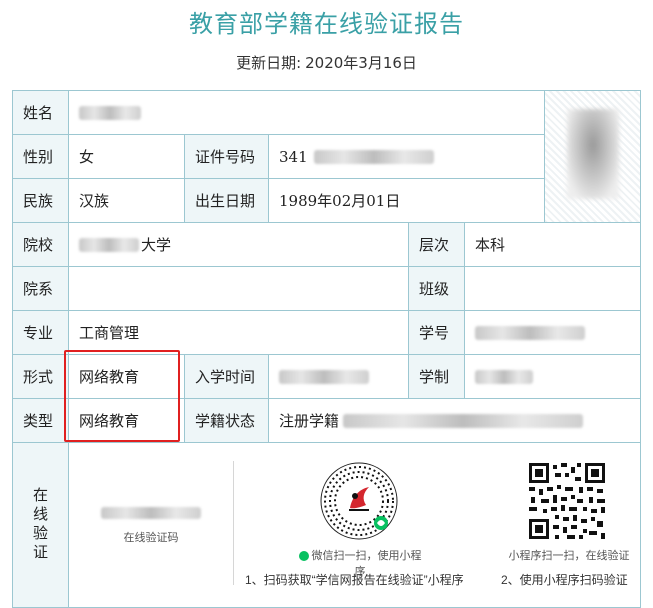 Image resolution: width=653 pixels, height=608 pixels. Describe the element at coordinates (437, 333) in the screenshot. I see `student-no-label: 学号` at that location.